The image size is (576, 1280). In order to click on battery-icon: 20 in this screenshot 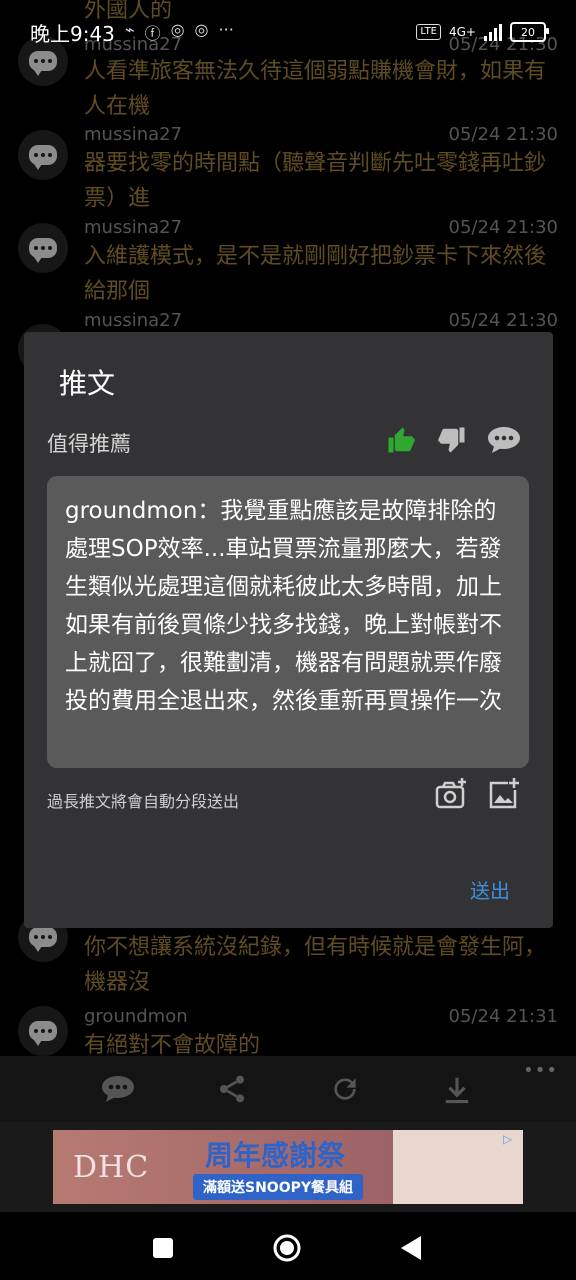, I will do `click(529, 32)`.